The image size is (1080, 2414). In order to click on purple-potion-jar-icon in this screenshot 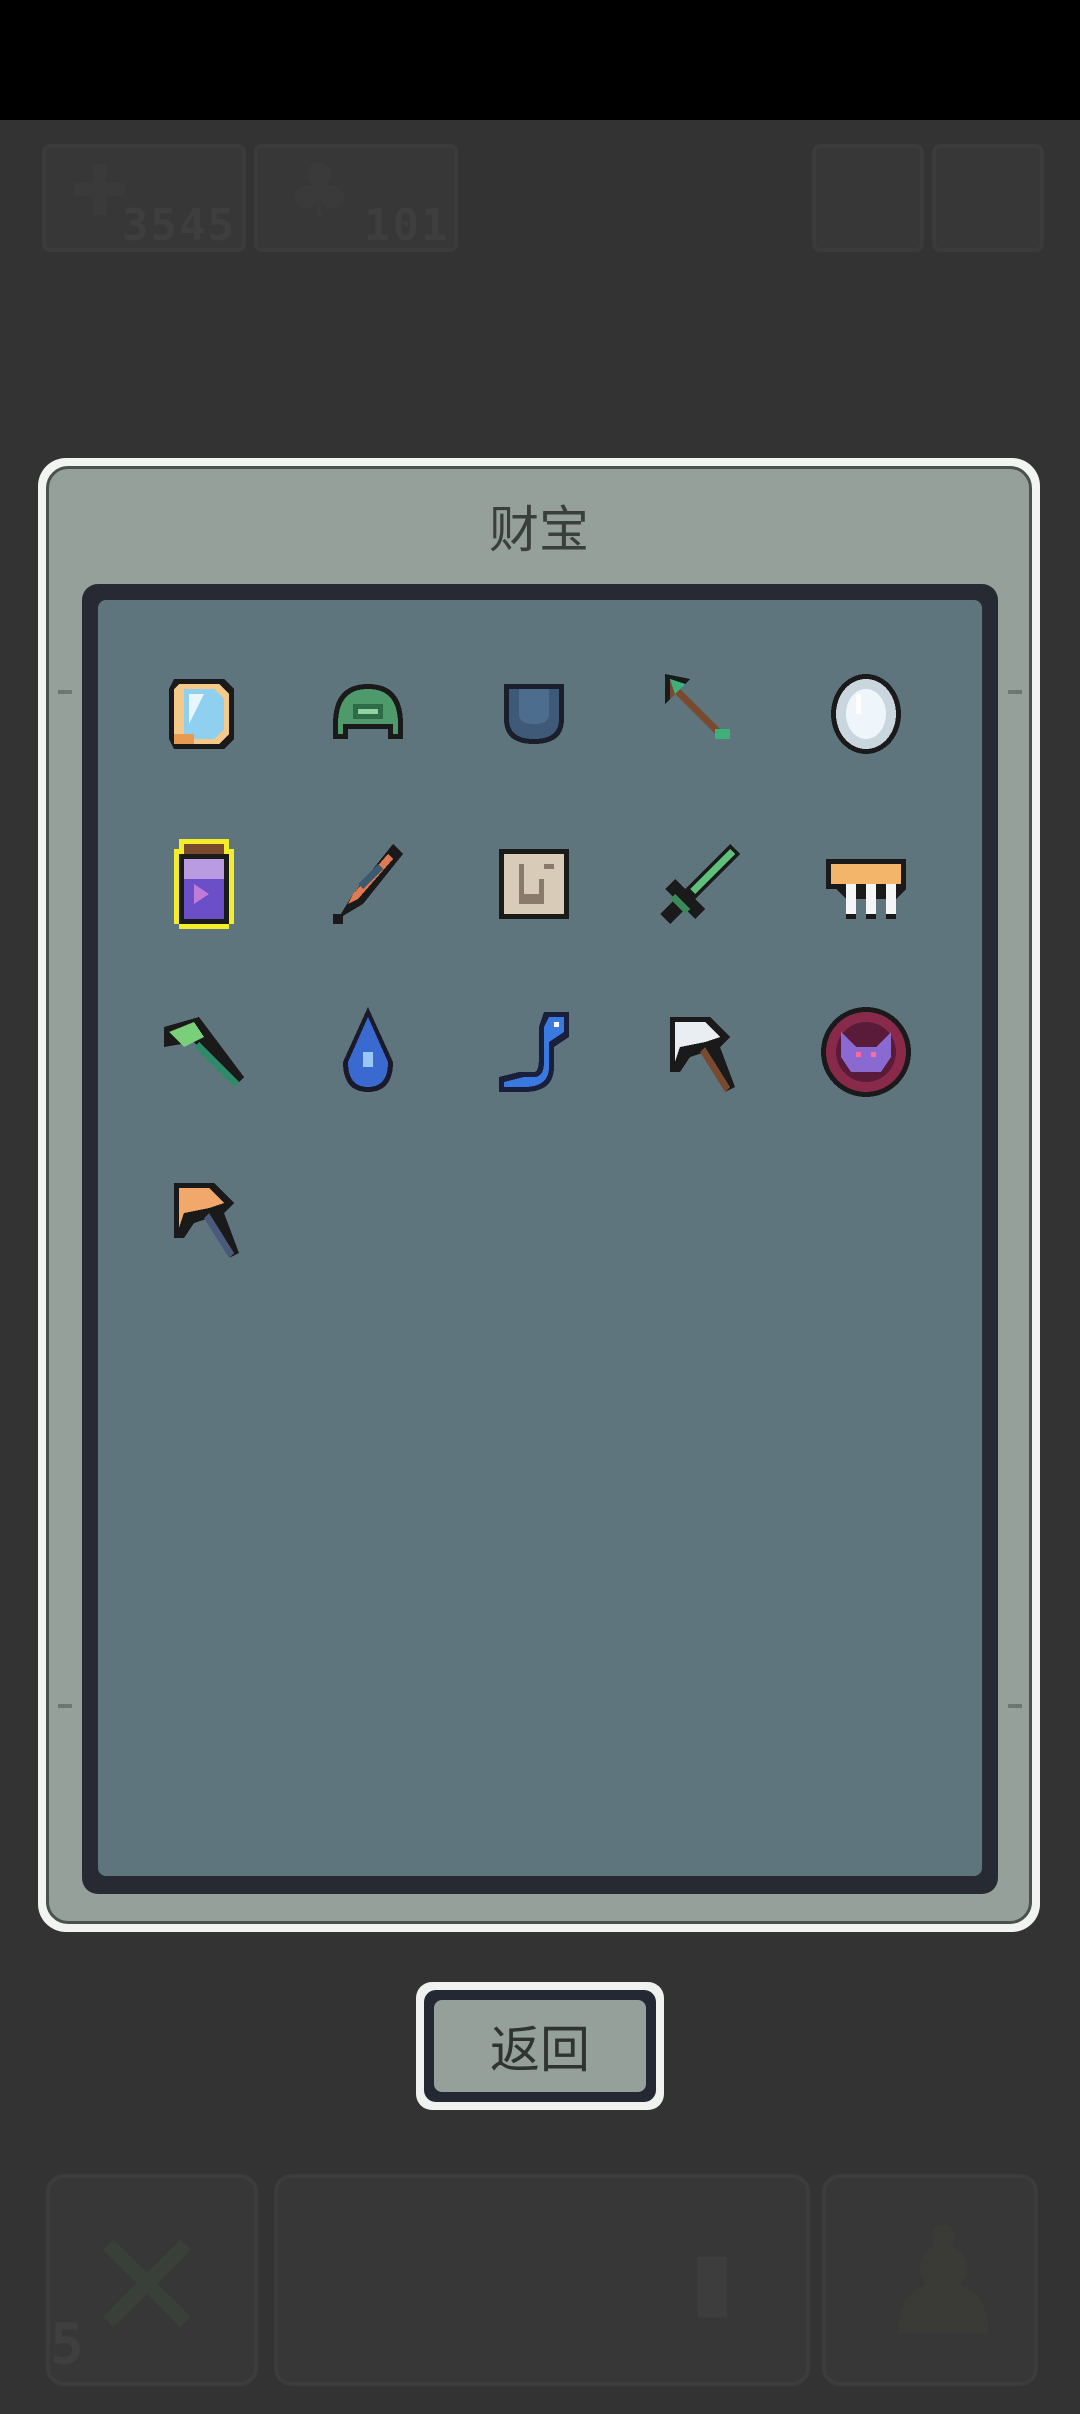, I will do `click(204, 884)`.